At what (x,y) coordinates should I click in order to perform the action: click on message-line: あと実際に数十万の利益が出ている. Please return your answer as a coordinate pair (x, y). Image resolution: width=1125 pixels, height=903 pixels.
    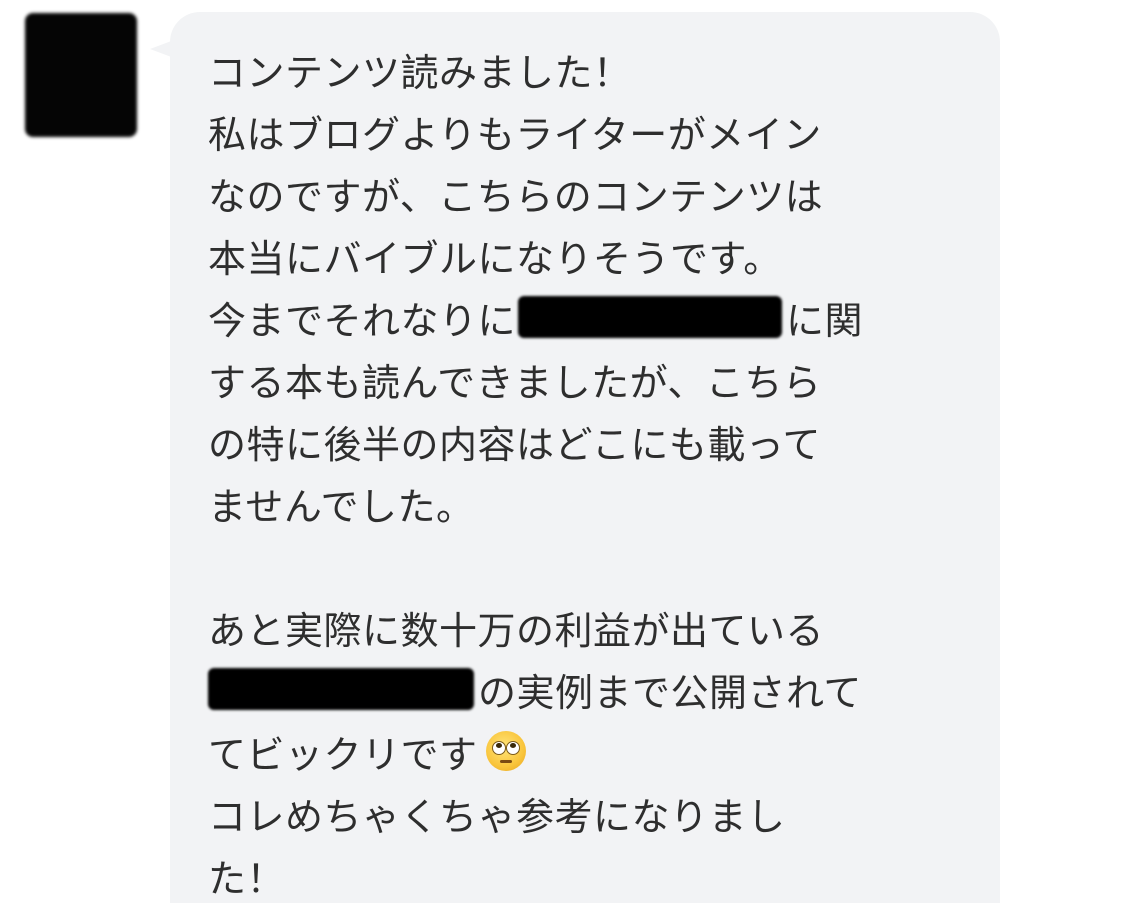
    Looking at the image, I should click on (578, 627).